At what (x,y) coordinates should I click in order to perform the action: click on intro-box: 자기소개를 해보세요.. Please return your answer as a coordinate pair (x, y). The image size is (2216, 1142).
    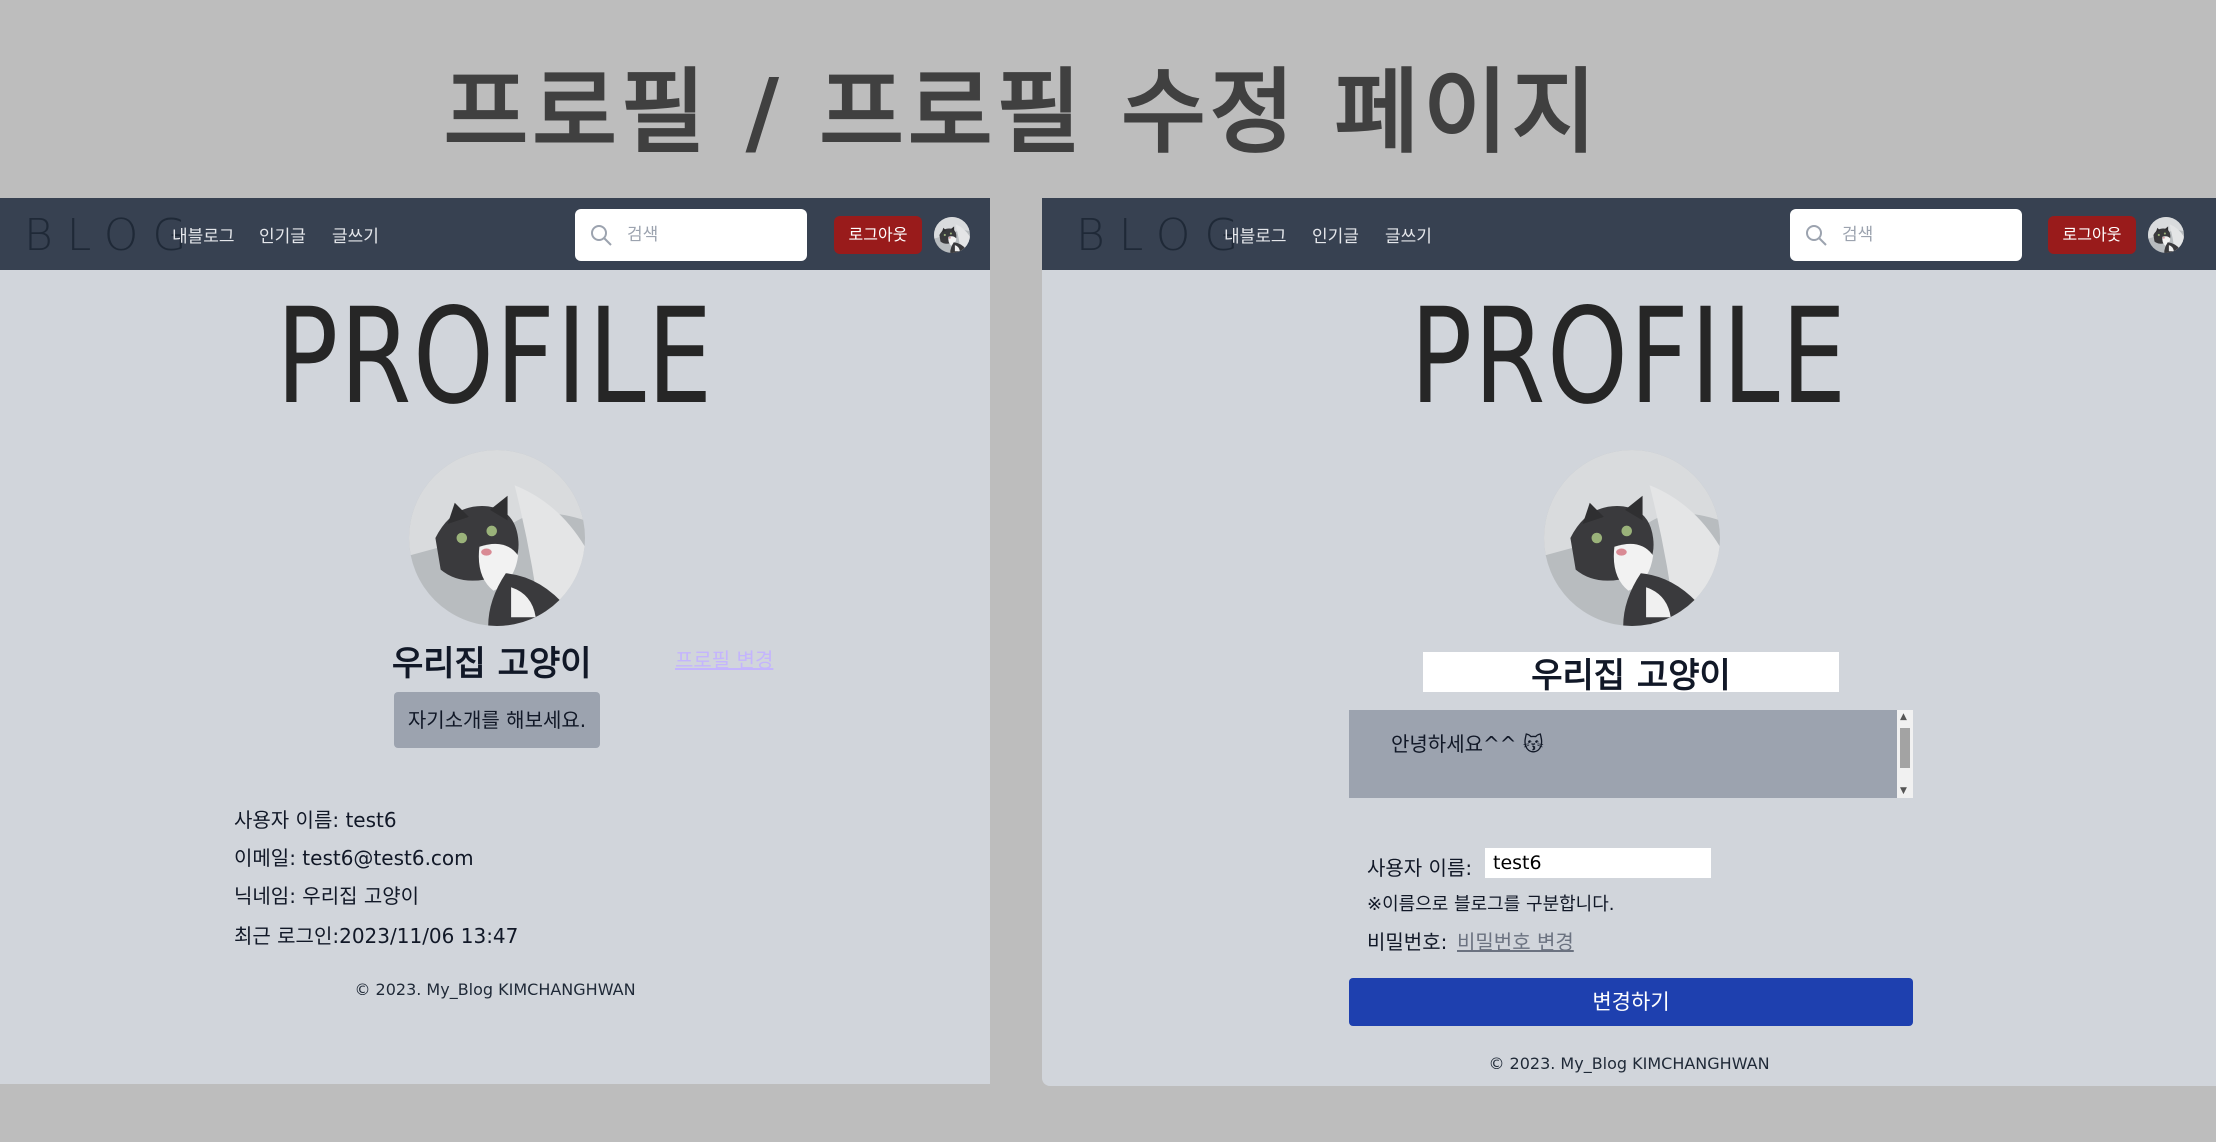
    Looking at the image, I should click on (497, 720).